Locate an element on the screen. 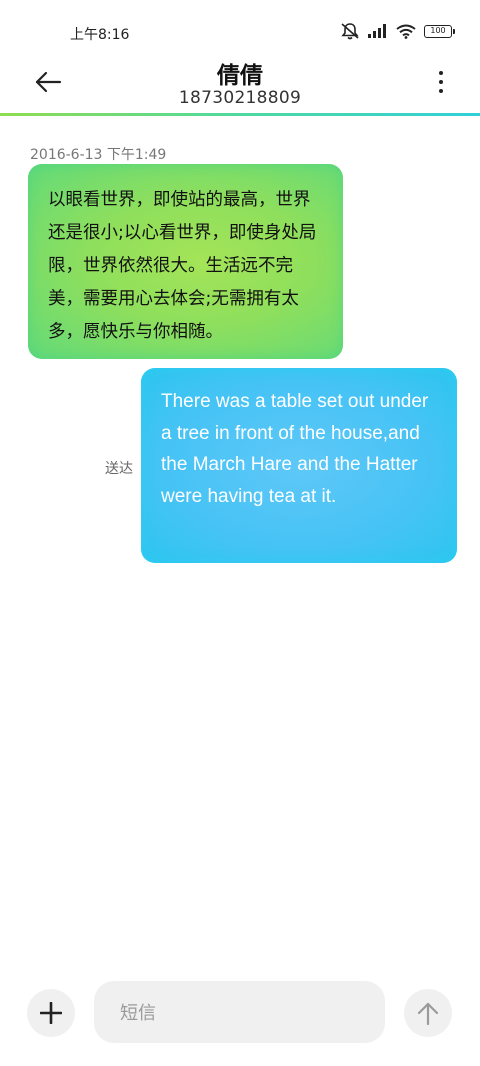 The height and width of the screenshot is (1066, 480). more-options-button is located at coordinates (441, 82).